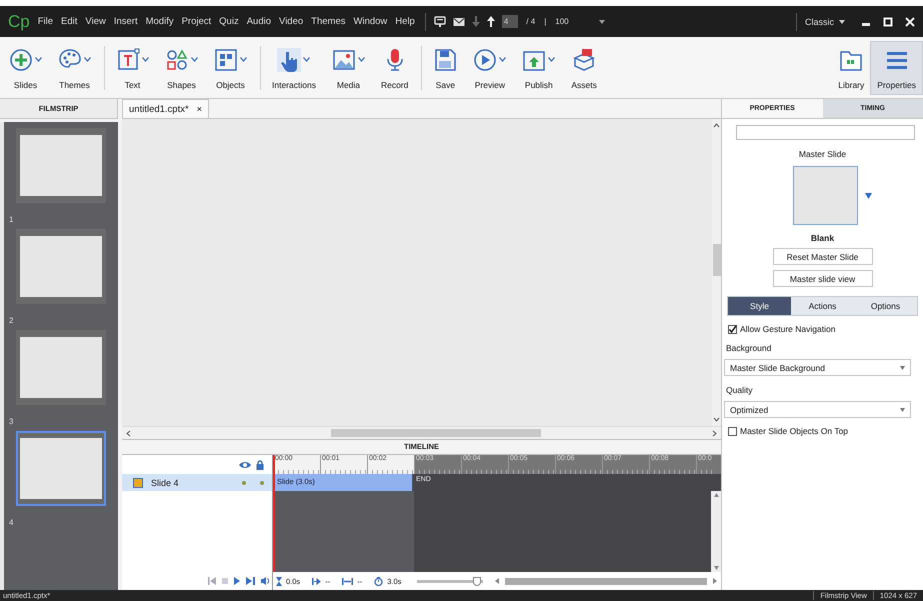  What do you see at coordinates (510, 21) in the screenshot?
I see `slide-number-field: 4` at bounding box center [510, 21].